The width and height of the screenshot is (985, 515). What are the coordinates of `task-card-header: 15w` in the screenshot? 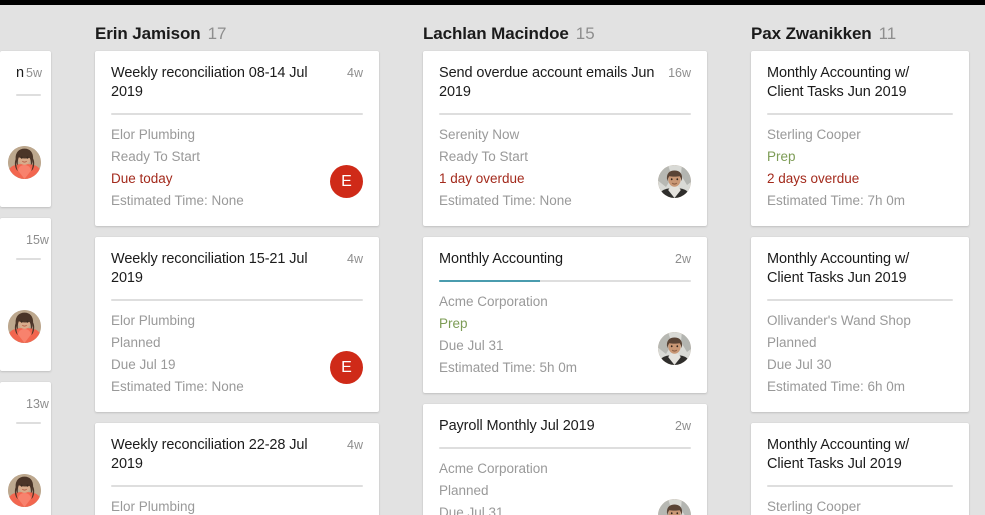 It's located at (32, 239).